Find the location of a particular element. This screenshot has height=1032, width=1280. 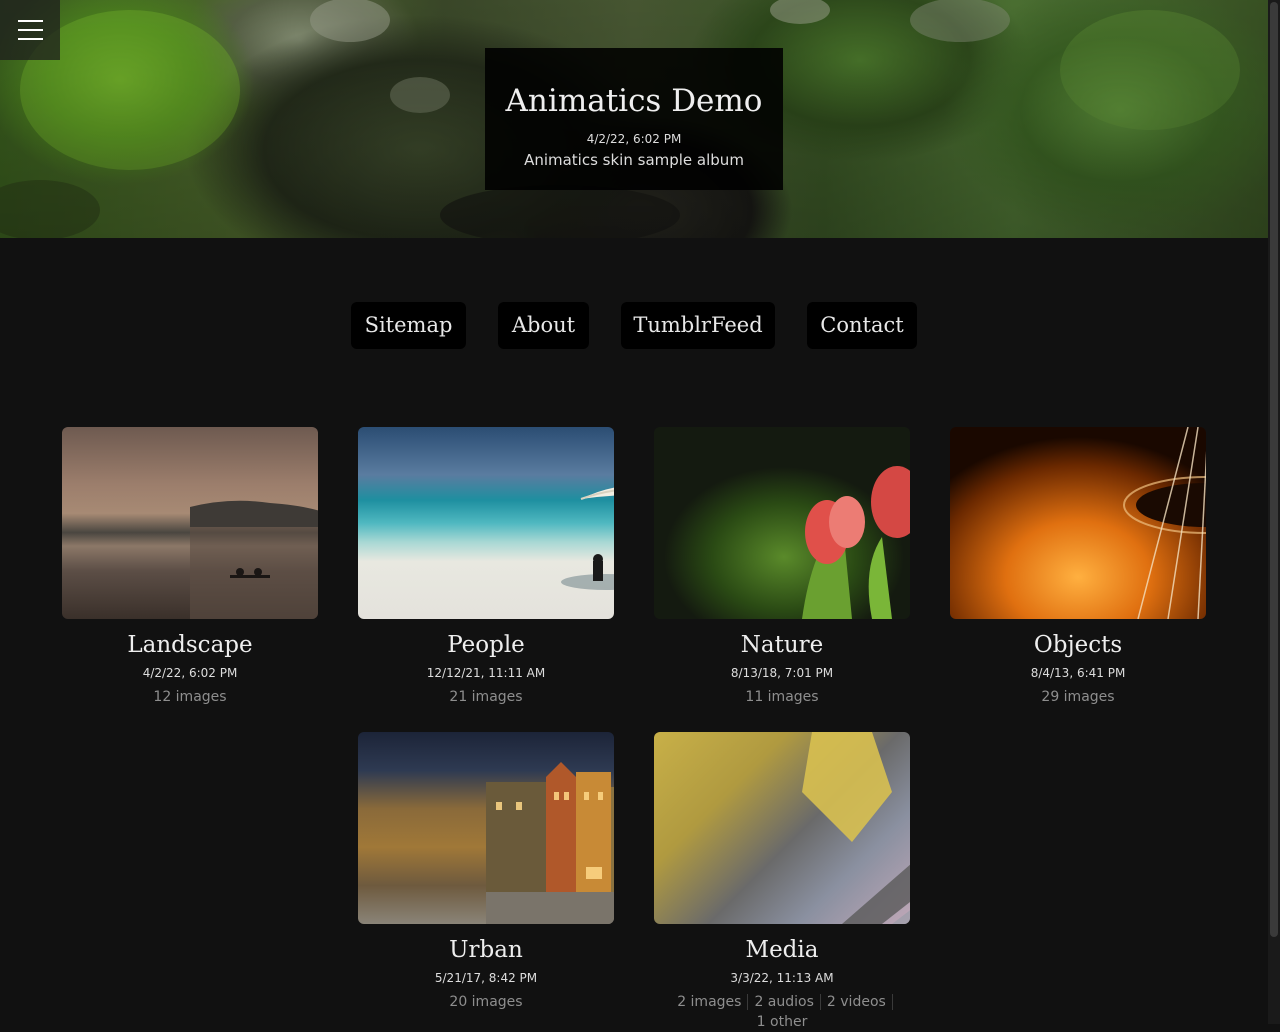

menu-button is located at coordinates (30, 30).